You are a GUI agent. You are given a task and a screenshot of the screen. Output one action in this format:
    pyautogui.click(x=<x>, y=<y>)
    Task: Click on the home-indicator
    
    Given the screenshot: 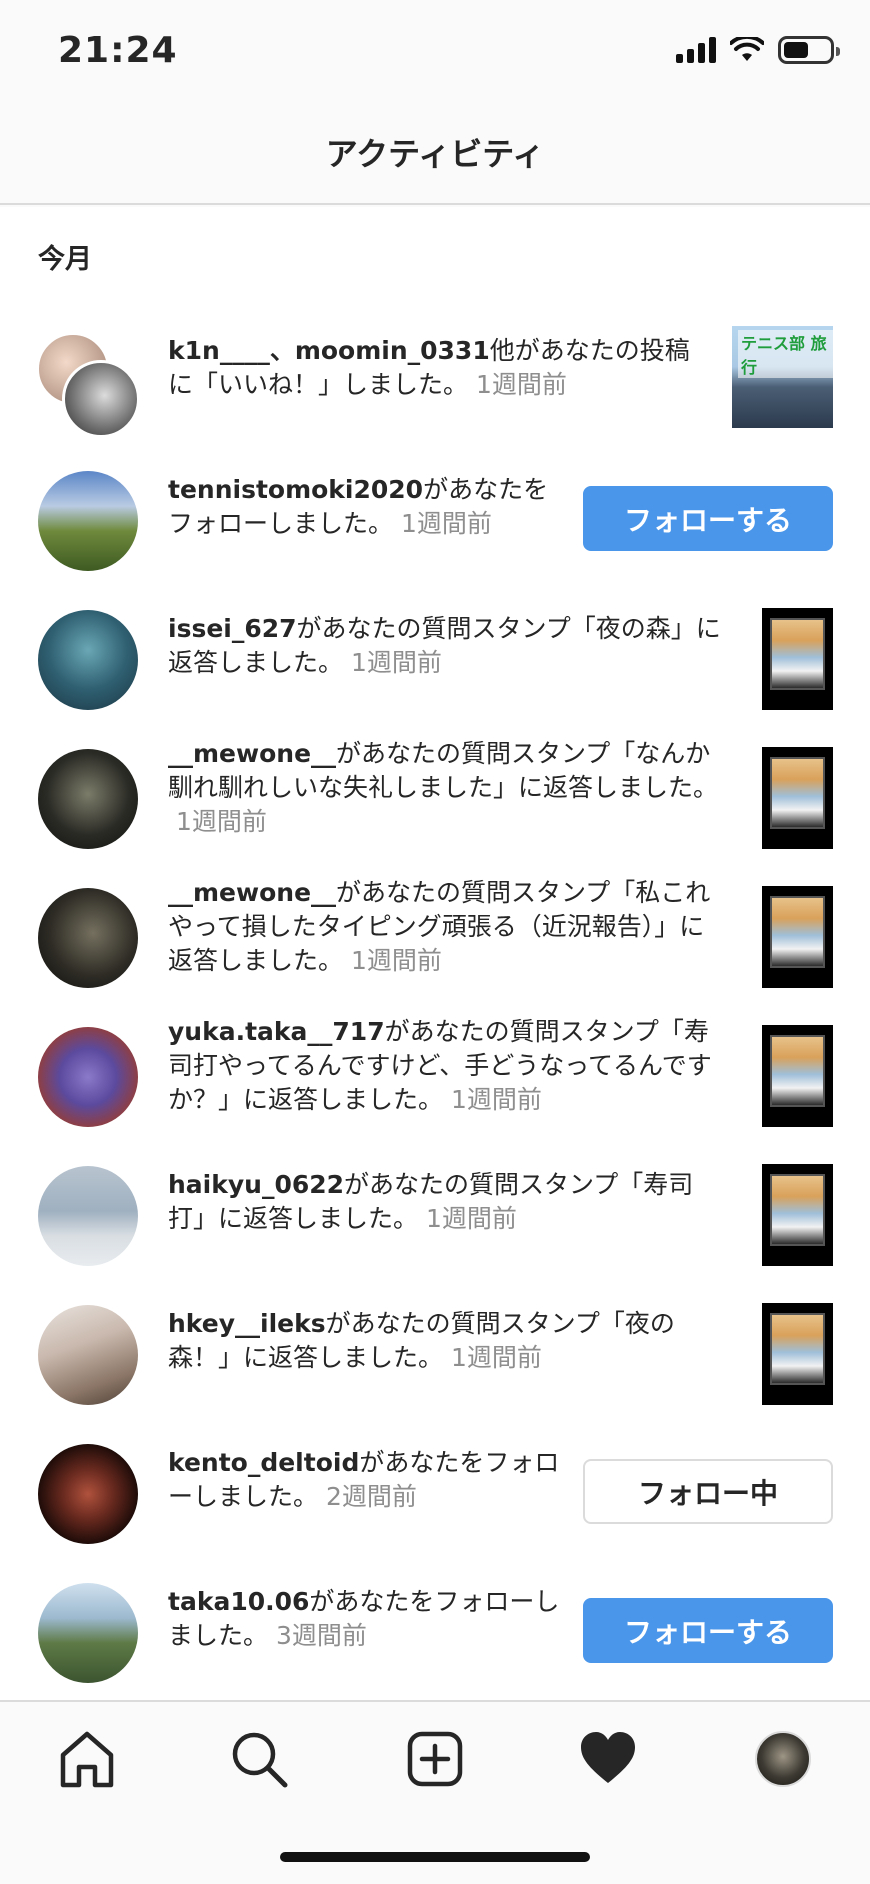 What is the action you would take?
    pyautogui.click(x=435, y=1857)
    